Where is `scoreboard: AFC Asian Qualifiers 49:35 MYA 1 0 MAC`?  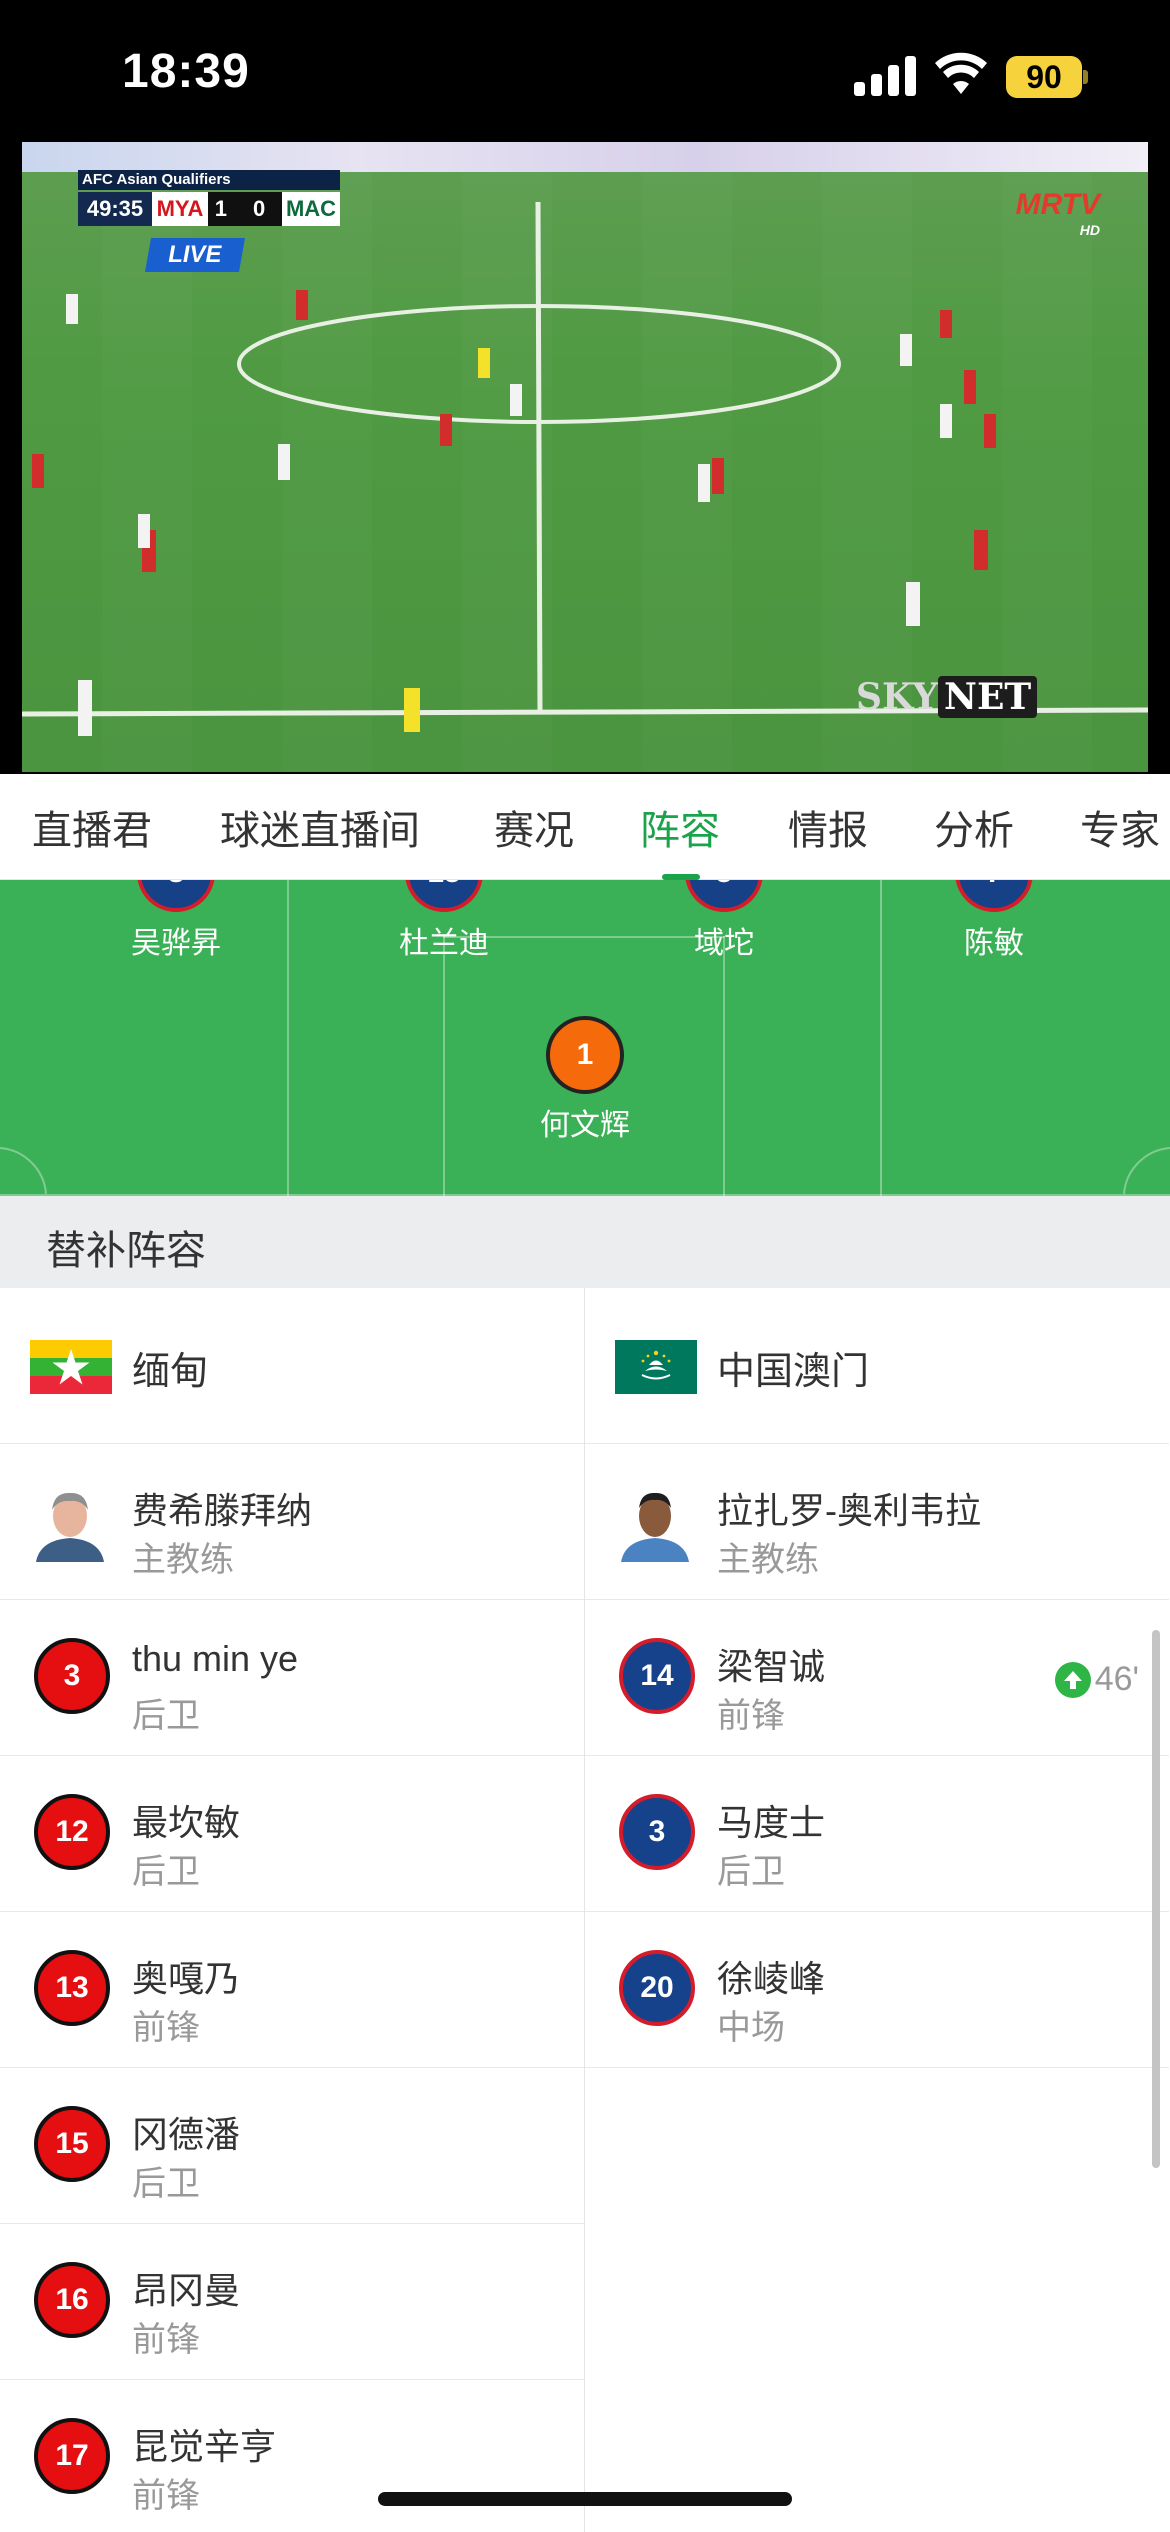
scoreboard: AFC Asian Qualifiers 49:35 MYA 1 0 MAC is located at coordinates (209, 201).